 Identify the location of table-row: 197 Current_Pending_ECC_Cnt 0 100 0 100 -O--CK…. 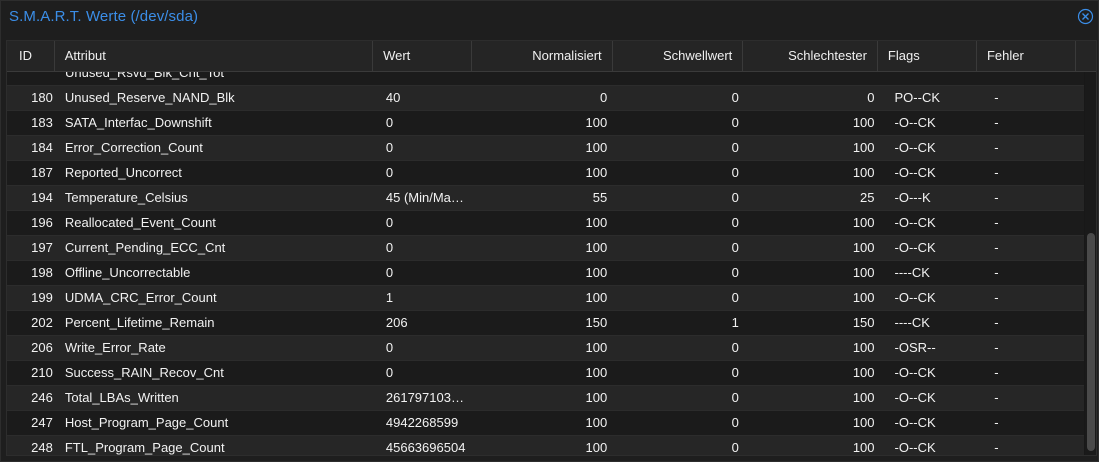
(545, 248).